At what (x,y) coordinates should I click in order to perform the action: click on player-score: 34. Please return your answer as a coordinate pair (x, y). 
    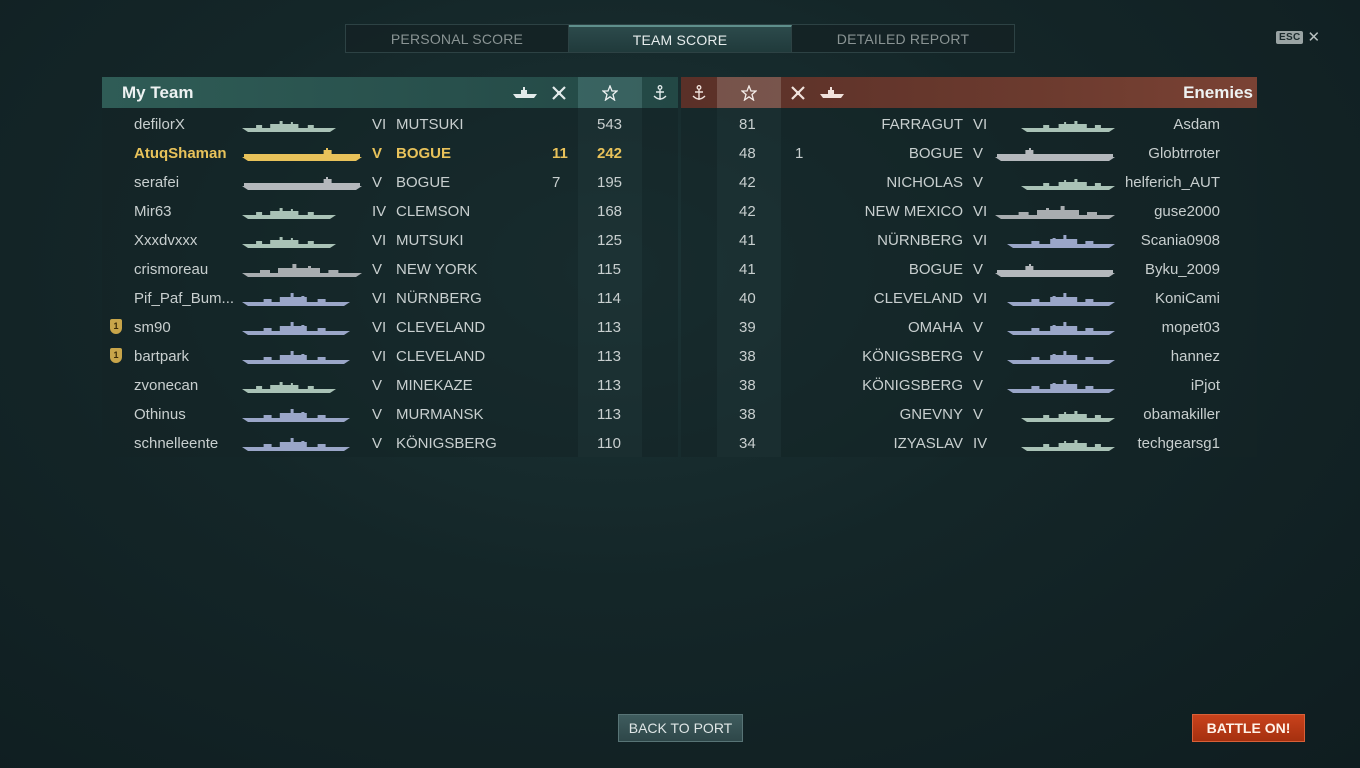
    Looking at the image, I should click on (747, 443).